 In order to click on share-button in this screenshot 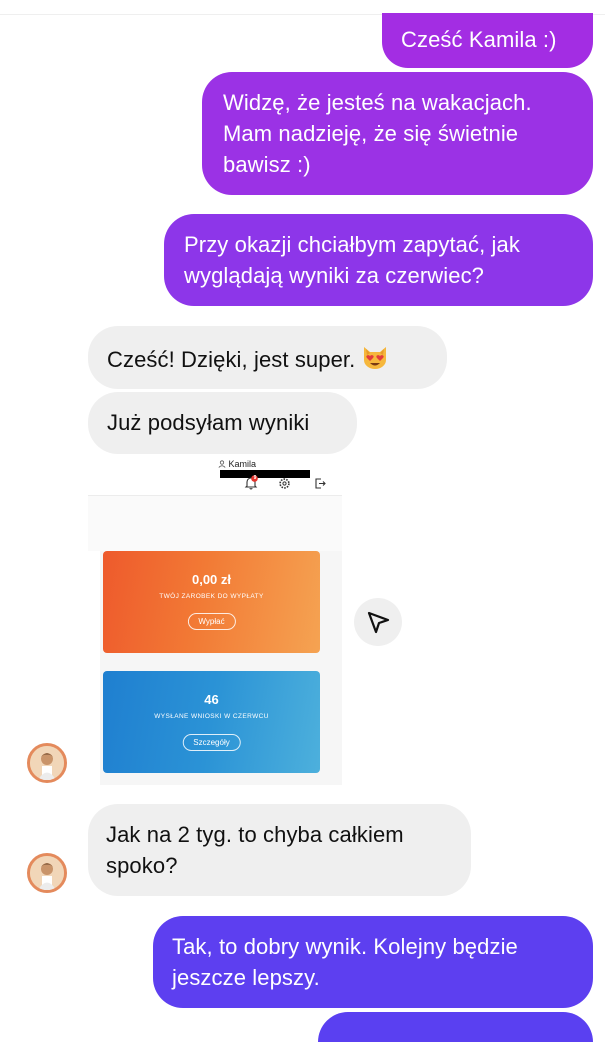, I will do `click(378, 622)`.